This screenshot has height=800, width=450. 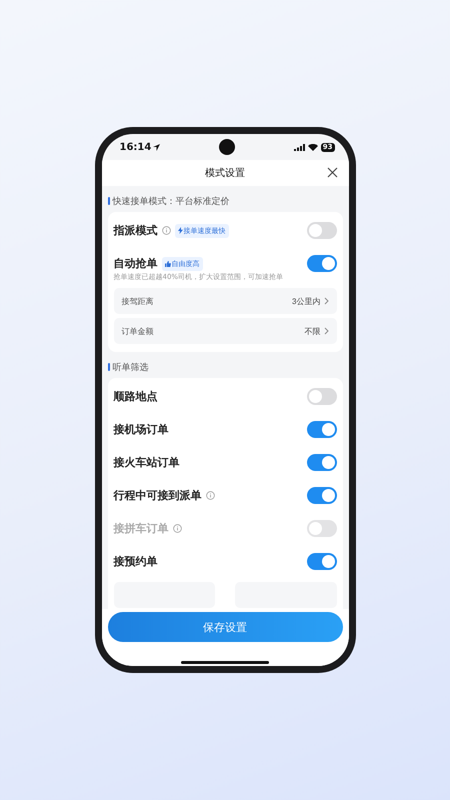 What do you see at coordinates (299, 147) in the screenshot?
I see `signal-icon` at bounding box center [299, 147].